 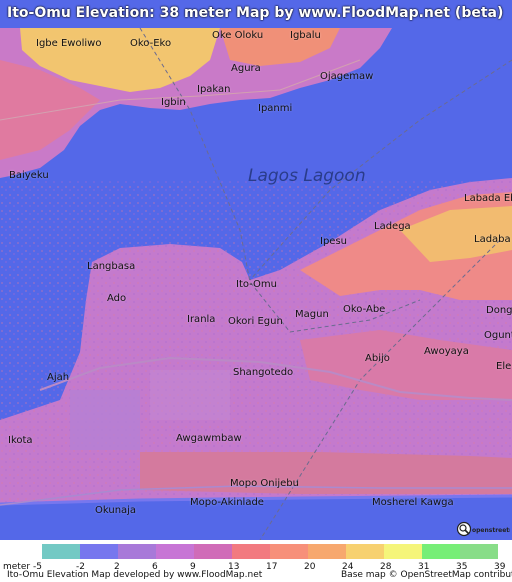 What do you see at coordinates (209, 438) in the screenshot?
I see `place-awgawmbaw: Awgawmbaw` at bounding box center [209, 438].